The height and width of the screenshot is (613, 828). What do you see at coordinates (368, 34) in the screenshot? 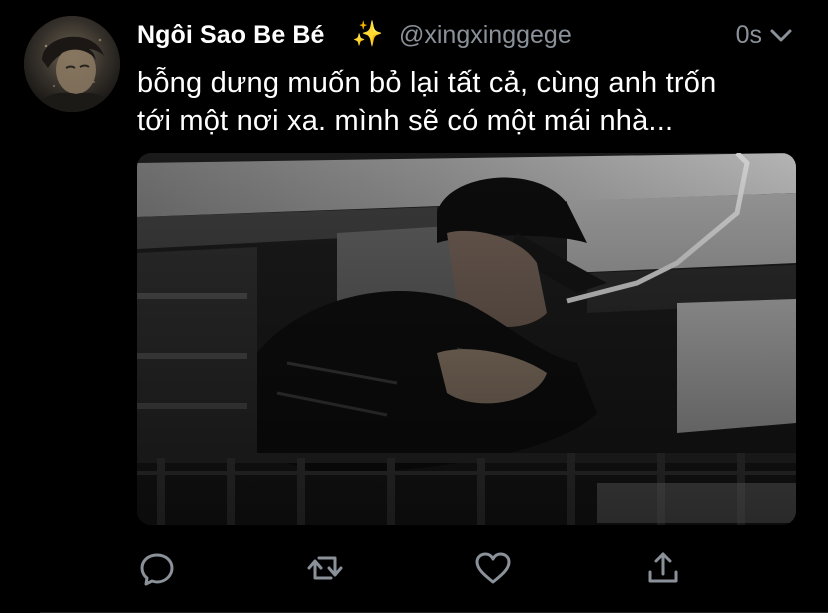
I see `sparkles-icon: ✨` at bounding box center [368, 34].